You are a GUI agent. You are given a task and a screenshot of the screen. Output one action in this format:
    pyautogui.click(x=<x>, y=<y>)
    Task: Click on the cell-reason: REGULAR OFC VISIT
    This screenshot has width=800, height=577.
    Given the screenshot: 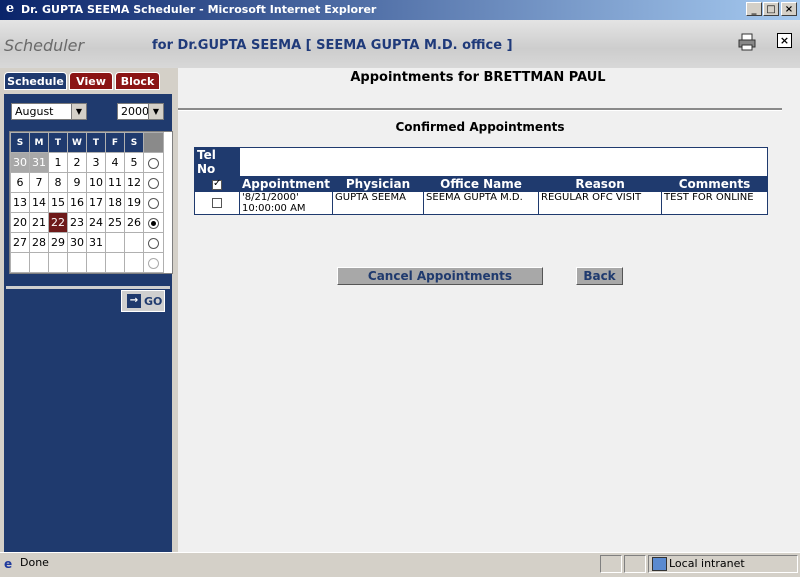 What is the action you would take?
    pyautogui.click(x=600, y=203)
    